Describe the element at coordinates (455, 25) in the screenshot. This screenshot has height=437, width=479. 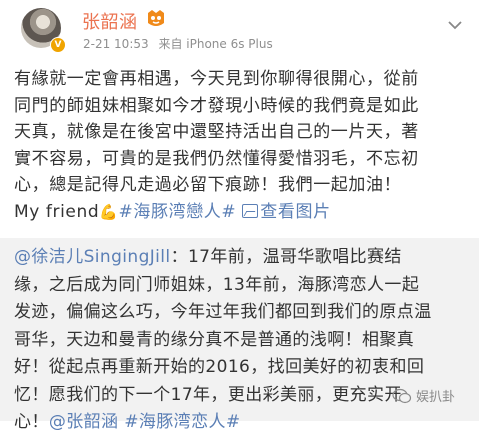
I see `chevron-down-icon` at that location.